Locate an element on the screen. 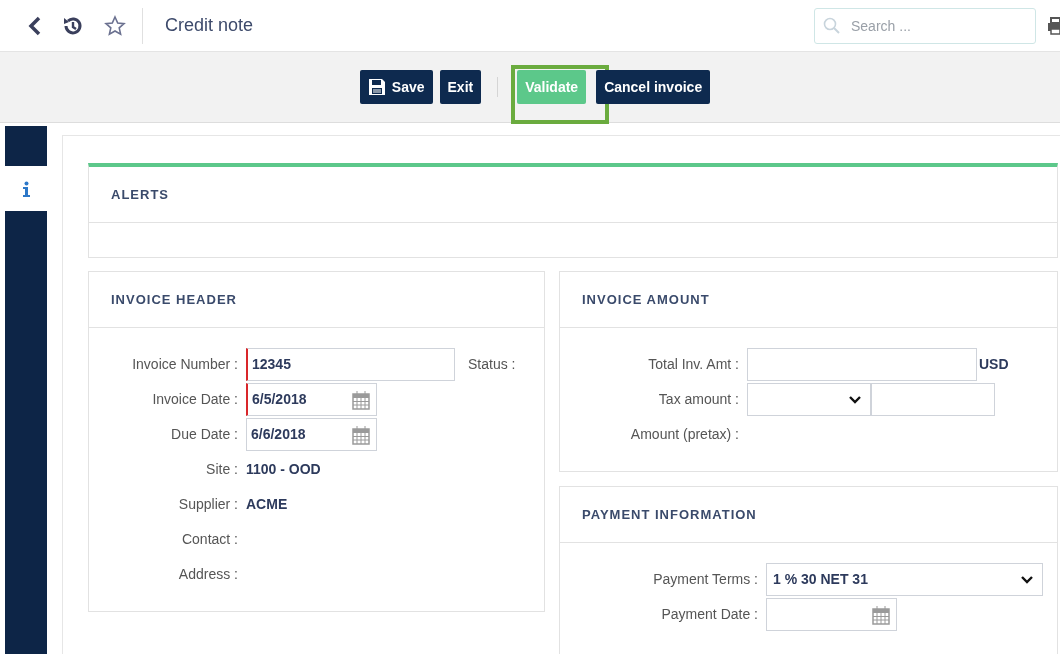 The height and width of the screenshot is (654, 1060). field-label: Tax amount : is located at coordinates (698, 399).